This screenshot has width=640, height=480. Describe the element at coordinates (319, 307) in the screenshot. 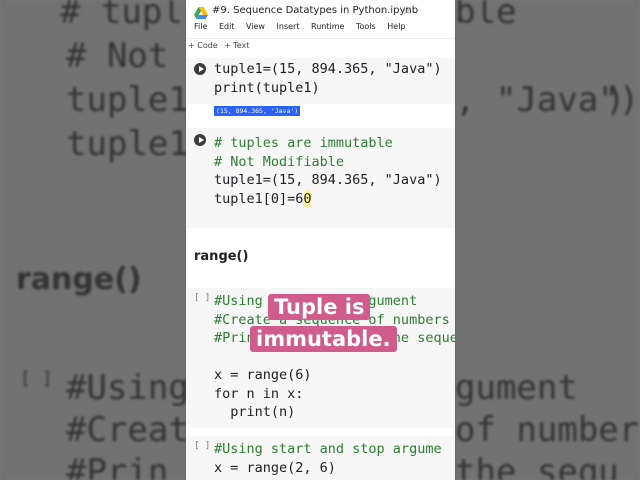

I see `caption-line-1: Tuple is` at that location.